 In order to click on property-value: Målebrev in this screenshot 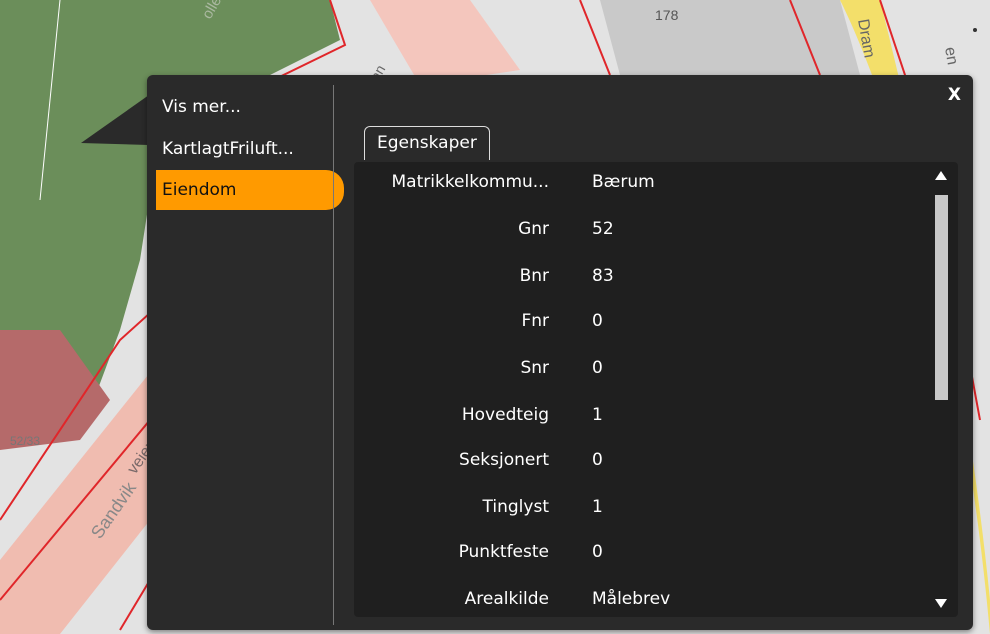, I will do `click(631, 599)`.